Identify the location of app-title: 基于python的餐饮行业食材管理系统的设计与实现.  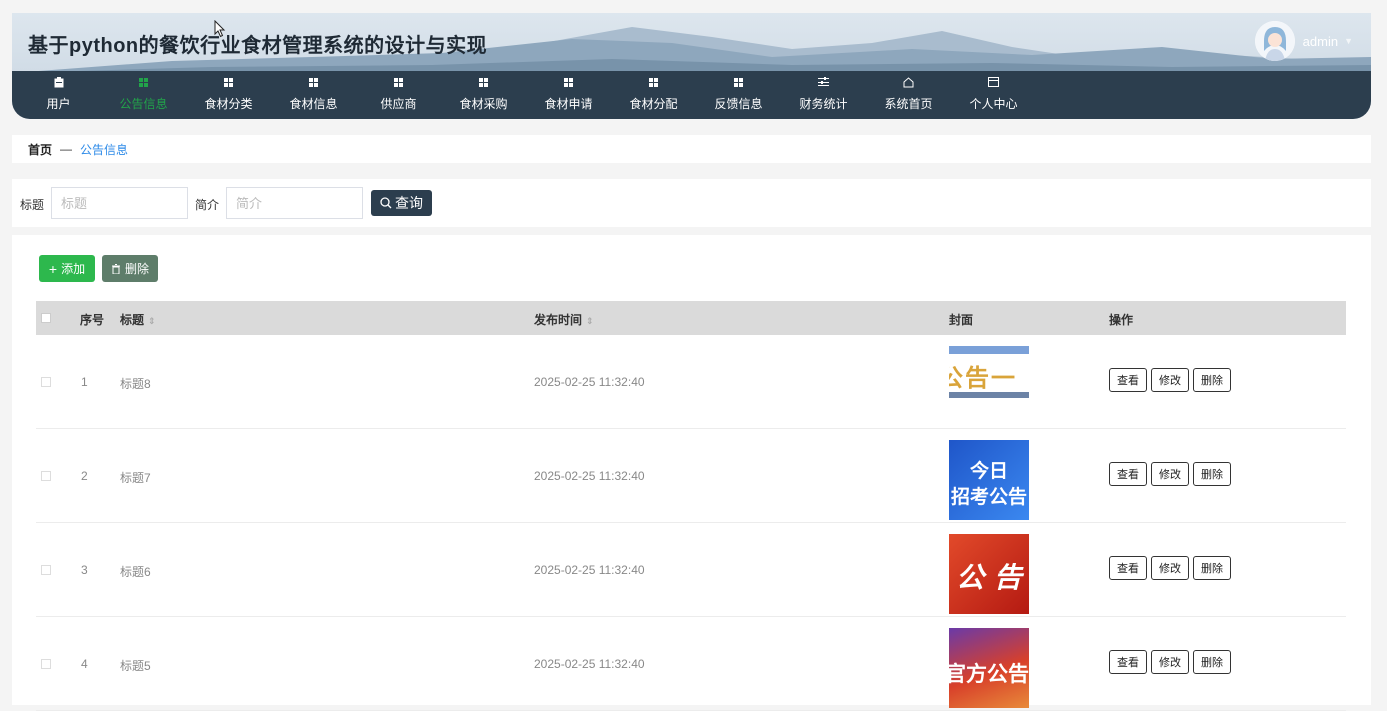
(258, 46).